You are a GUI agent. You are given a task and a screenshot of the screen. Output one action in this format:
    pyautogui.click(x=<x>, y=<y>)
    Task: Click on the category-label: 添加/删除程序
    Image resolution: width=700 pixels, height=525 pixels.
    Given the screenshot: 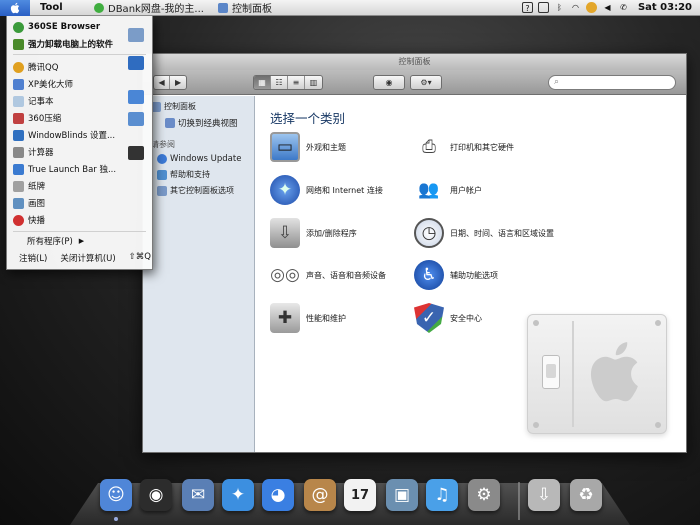 What is the action you would take?
    pyautogui.click(x=331, y=233)
    